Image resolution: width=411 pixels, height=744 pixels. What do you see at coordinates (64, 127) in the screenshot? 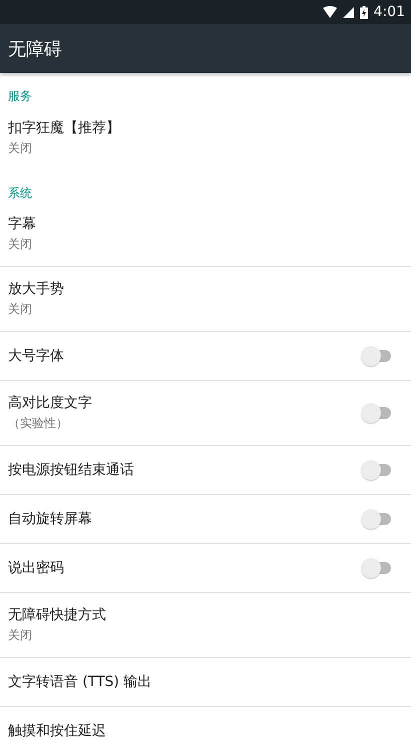
I see `setting-title: 扣字狂魔【推荐】` at bounding box center [64, 127].